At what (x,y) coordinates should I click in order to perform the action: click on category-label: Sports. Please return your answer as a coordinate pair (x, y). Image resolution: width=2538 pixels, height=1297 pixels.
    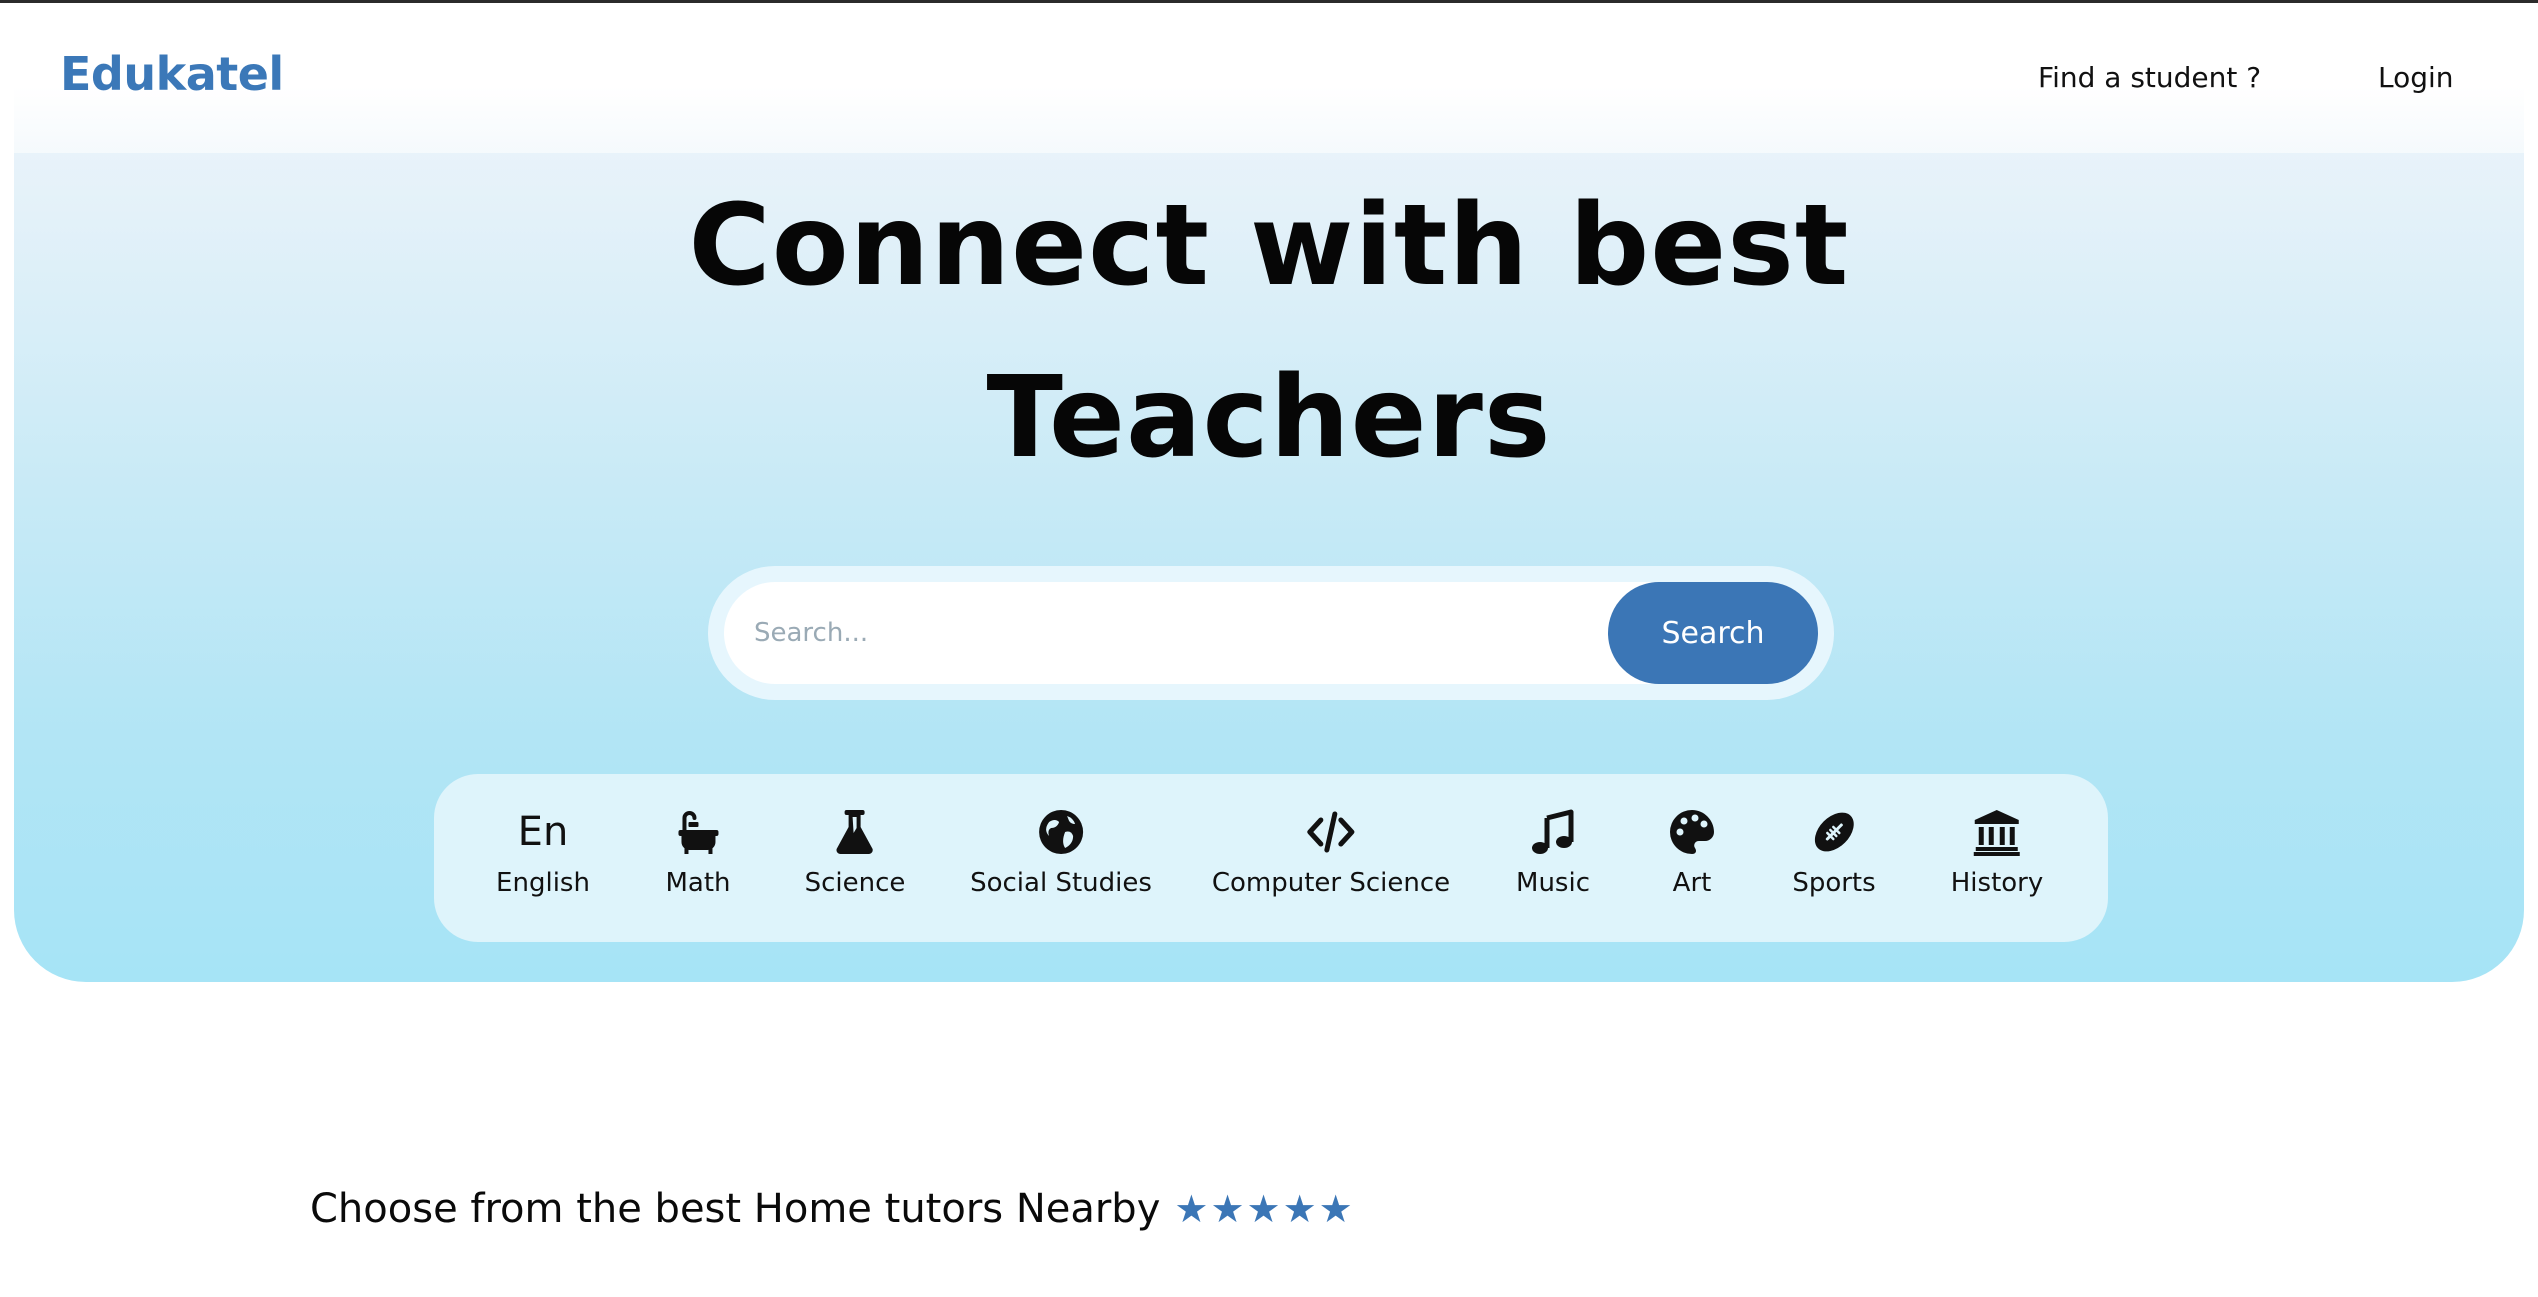
    Looking at the image, I should click on (1834, 883).